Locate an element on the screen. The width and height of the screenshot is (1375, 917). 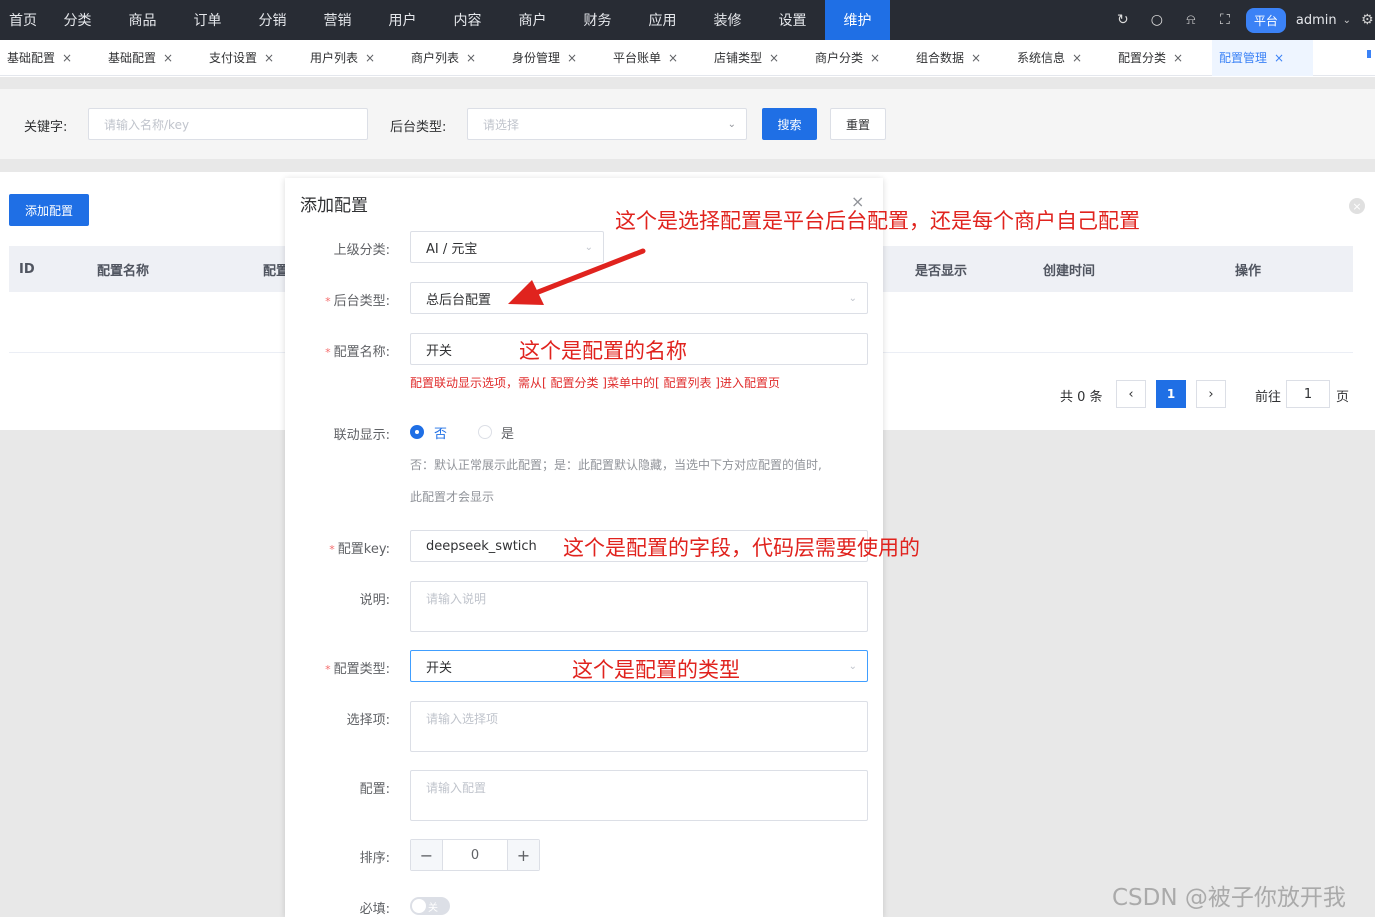
watermark: CSDN @被子你放开我 is located at coordinates (1229, 898).